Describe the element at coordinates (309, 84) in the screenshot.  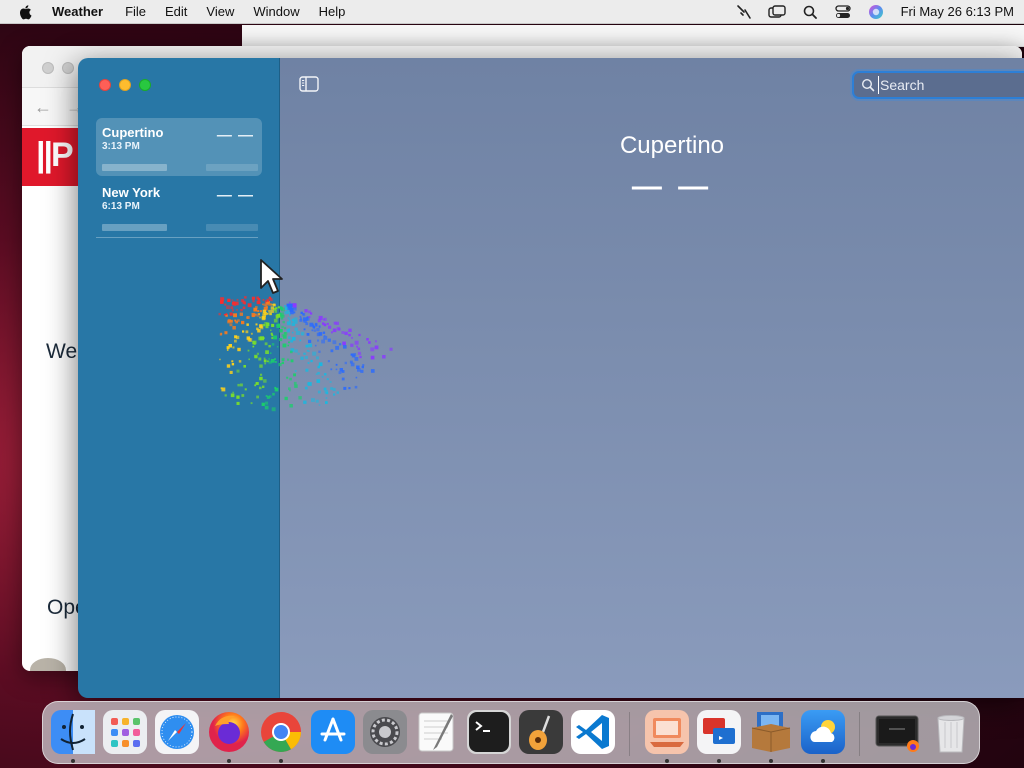
I see `sidebar-toggle-icon` at that location.